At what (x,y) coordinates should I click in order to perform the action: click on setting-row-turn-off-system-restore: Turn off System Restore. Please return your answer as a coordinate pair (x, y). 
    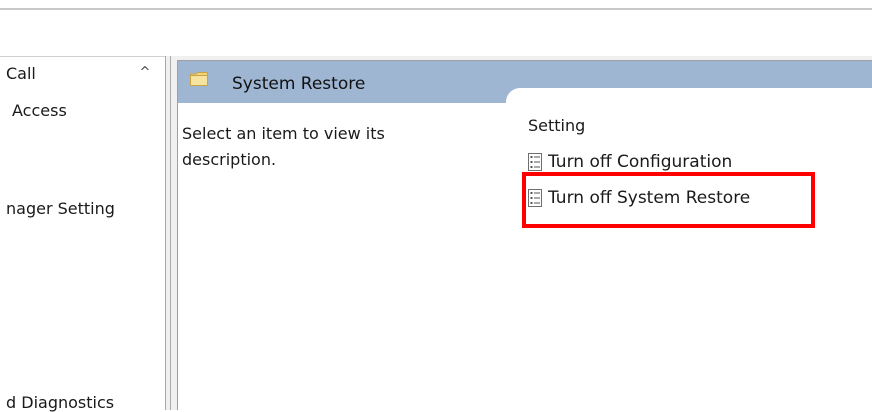
    Looking at the image, I should click on (639, 198).